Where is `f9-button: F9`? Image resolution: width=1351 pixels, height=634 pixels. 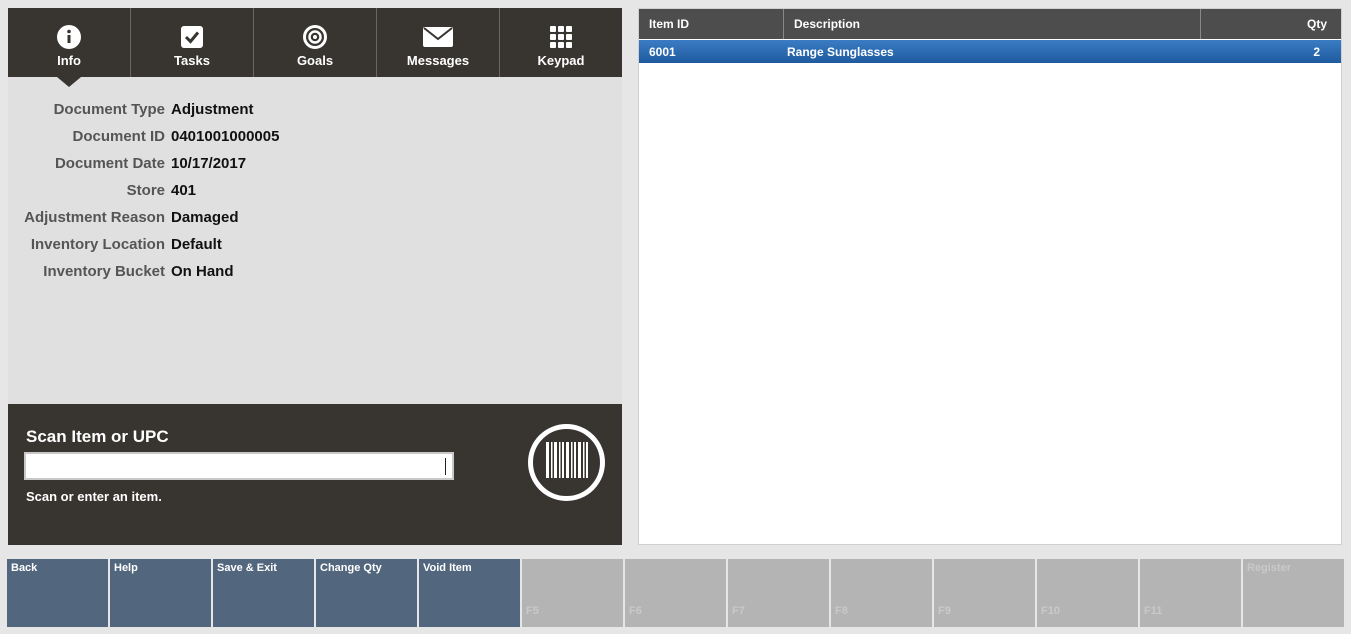
f9-button: F9 is located at coordinates (984, 593).